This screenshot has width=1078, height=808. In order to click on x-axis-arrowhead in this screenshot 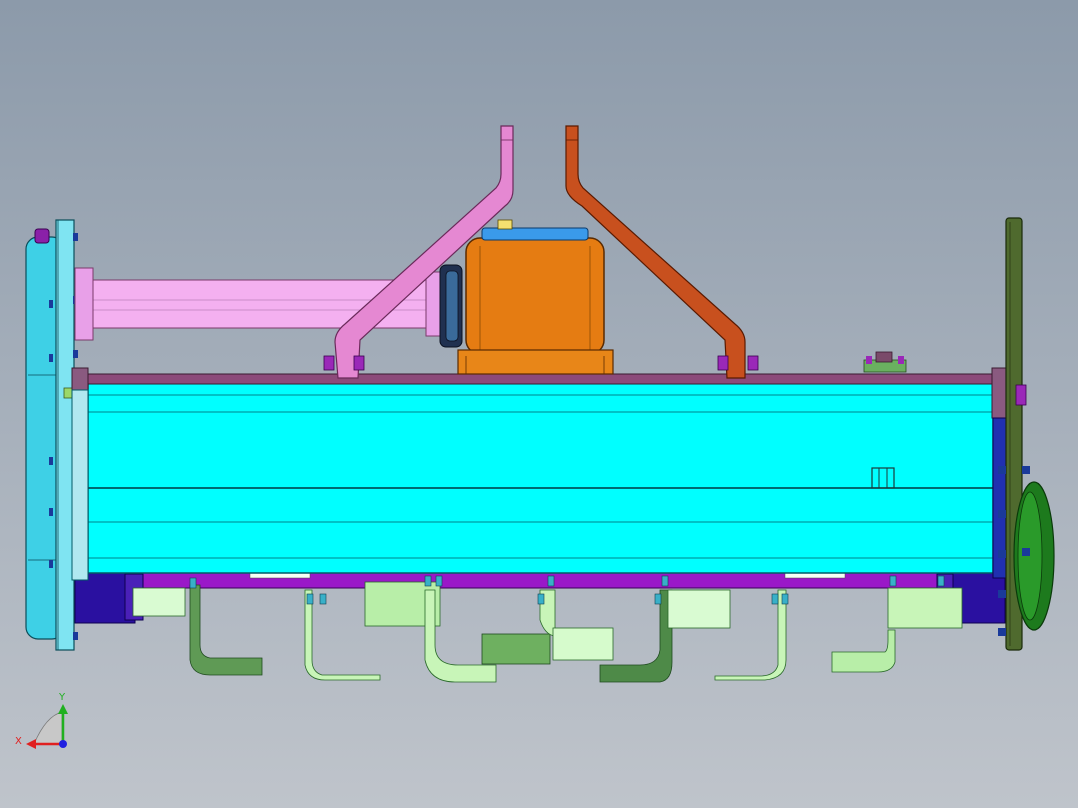, I will do `click(31, 744)`.